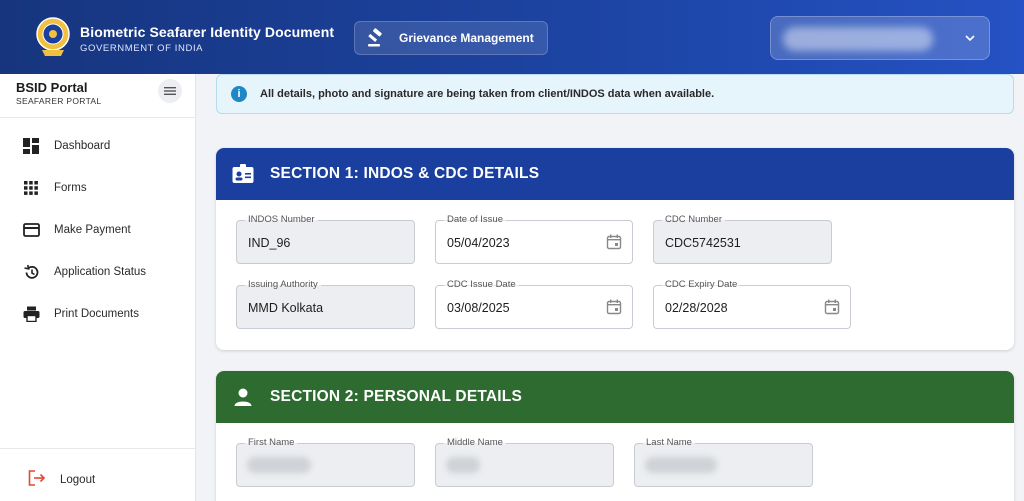 The width and height of the screenshot is (1024, 501). Describe the element at coordinates (31, 314) in the screenshot. I see `printer-icon` at that location.